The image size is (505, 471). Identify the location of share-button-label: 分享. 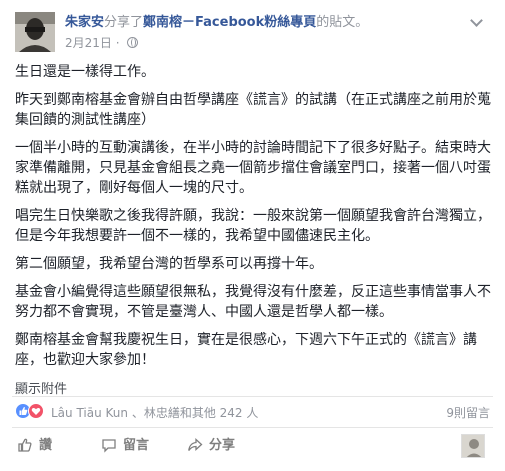
(222, 445).